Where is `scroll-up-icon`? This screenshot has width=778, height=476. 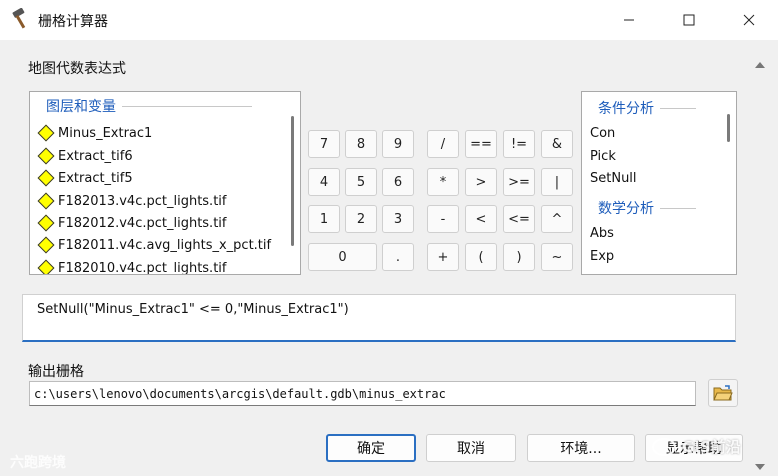
scroll-up-icon is located at coordinates (760, 65).